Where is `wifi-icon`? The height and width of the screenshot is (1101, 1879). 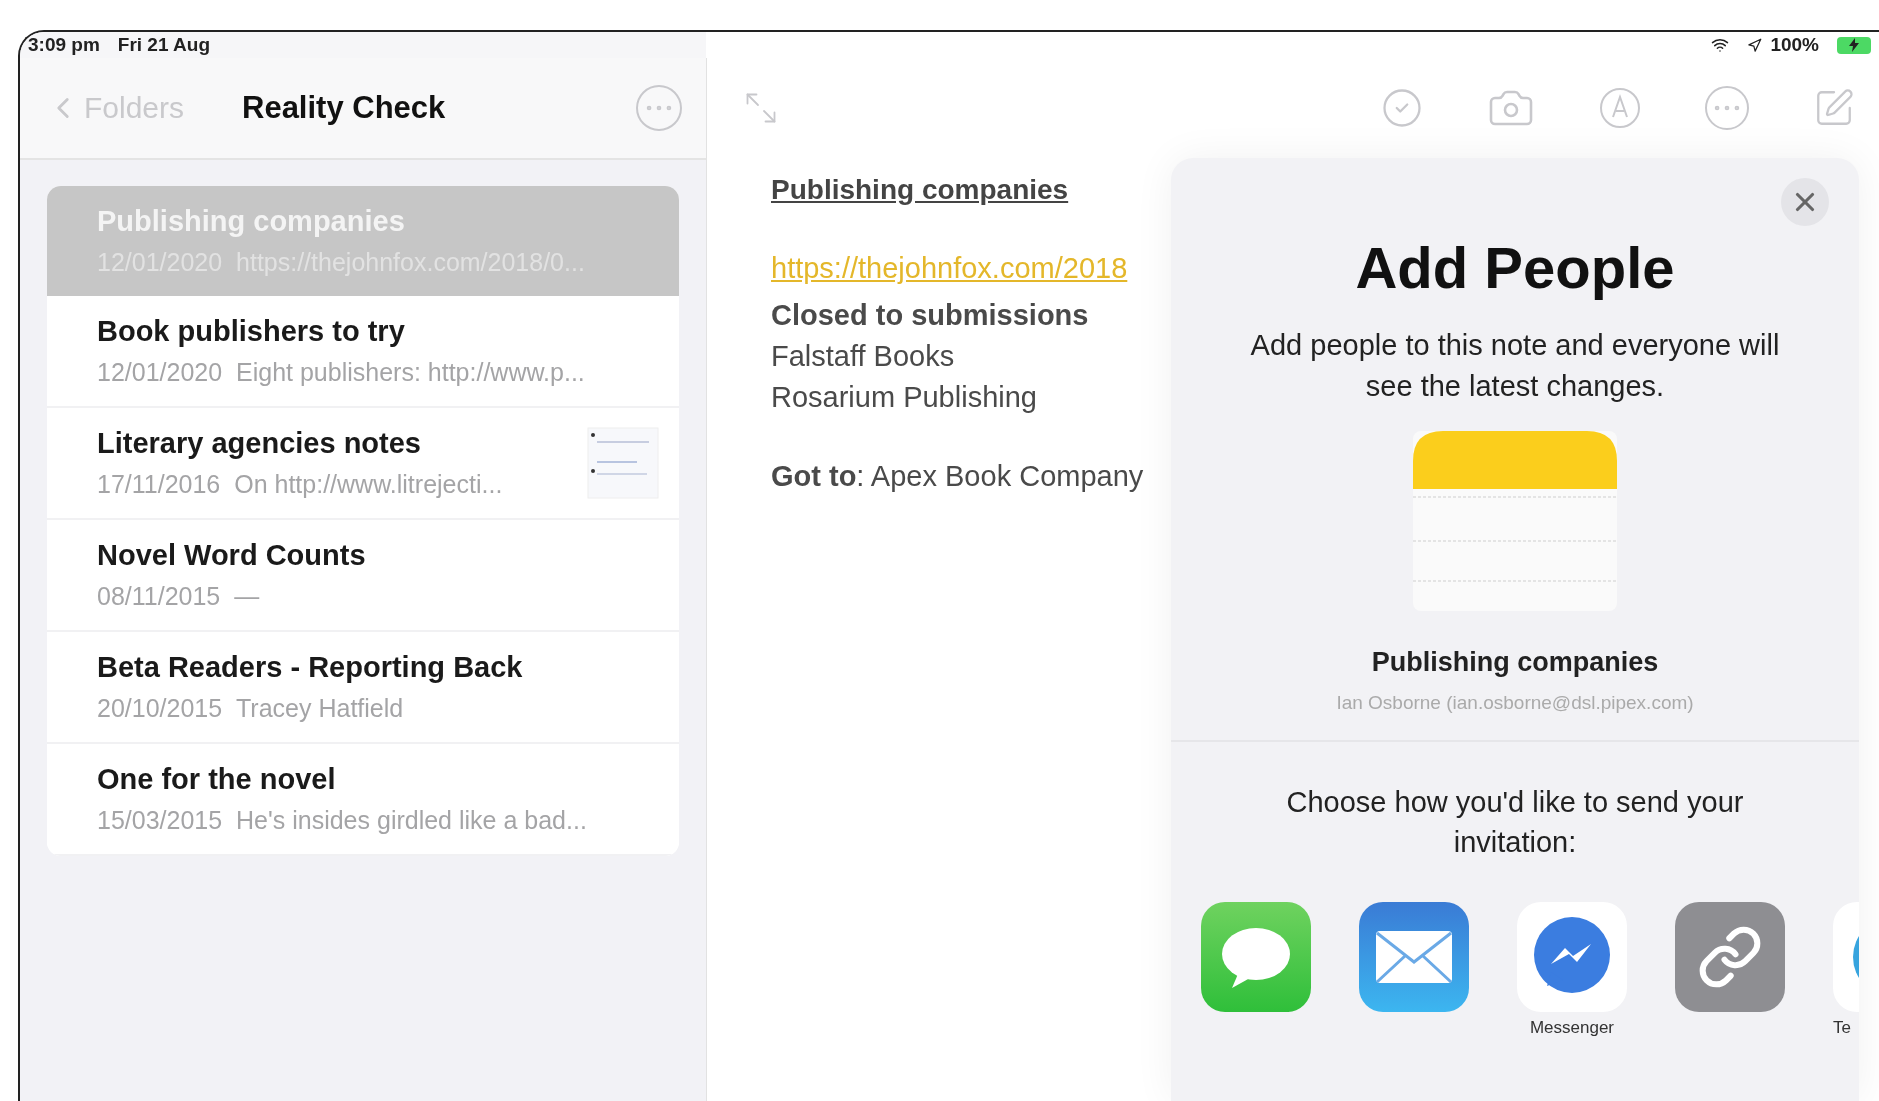
wifi-icon is located at coordinates (1720, 45).